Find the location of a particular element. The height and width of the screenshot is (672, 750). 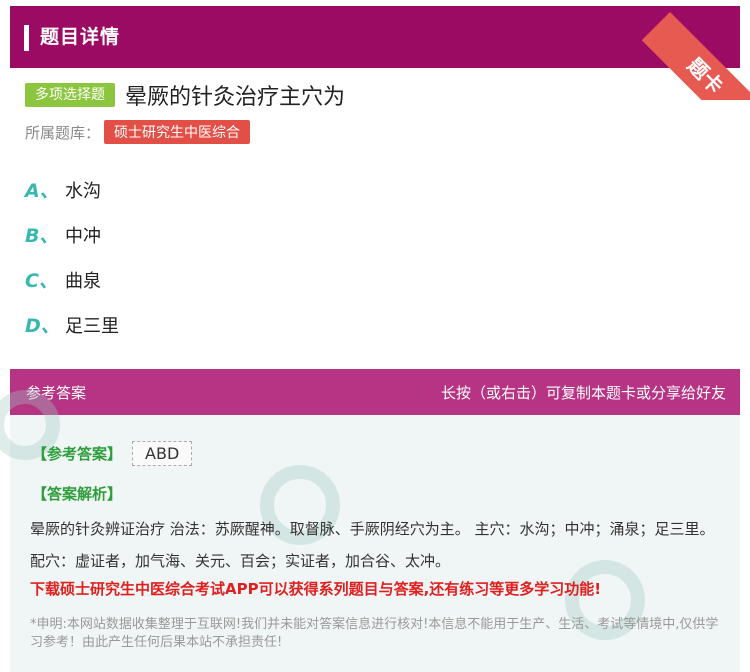

card-ribbon: 题卡 is located at coordinates (695, 50).